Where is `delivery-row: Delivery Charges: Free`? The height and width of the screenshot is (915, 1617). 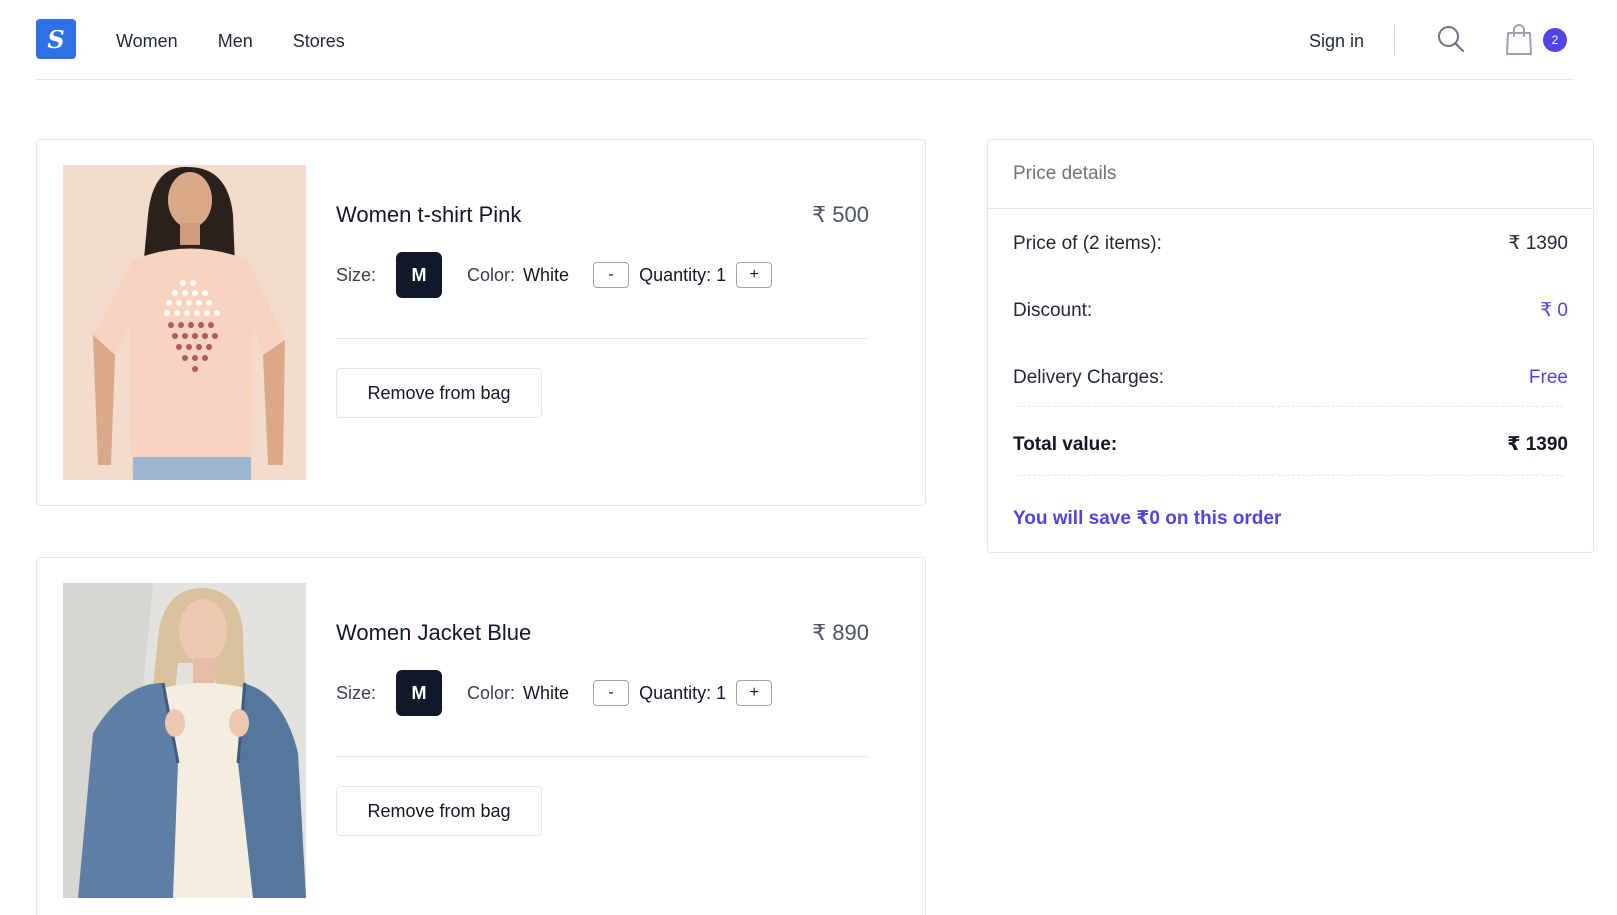 delivery-row: Delivery Charges: Free is located at coordinates (1290, 378).